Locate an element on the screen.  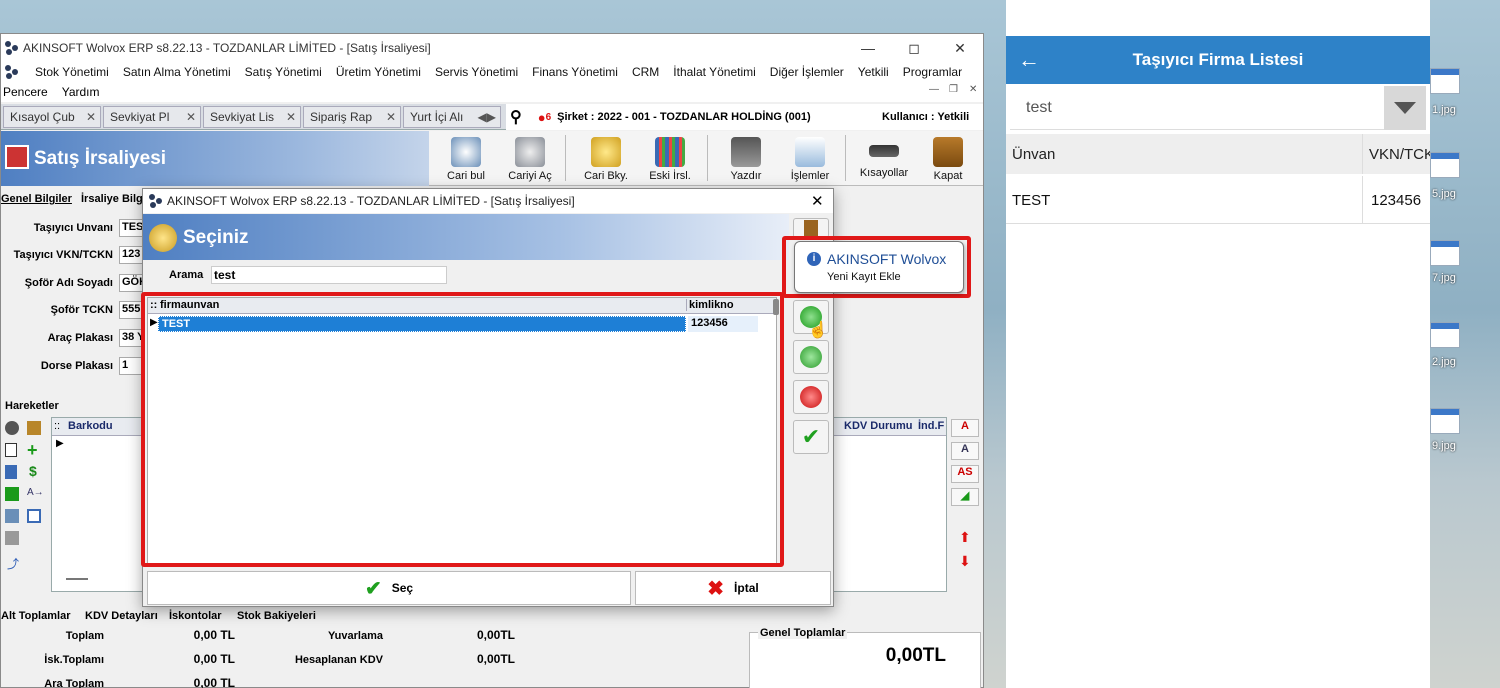
settings-icon is located at coordinates (12, 428).